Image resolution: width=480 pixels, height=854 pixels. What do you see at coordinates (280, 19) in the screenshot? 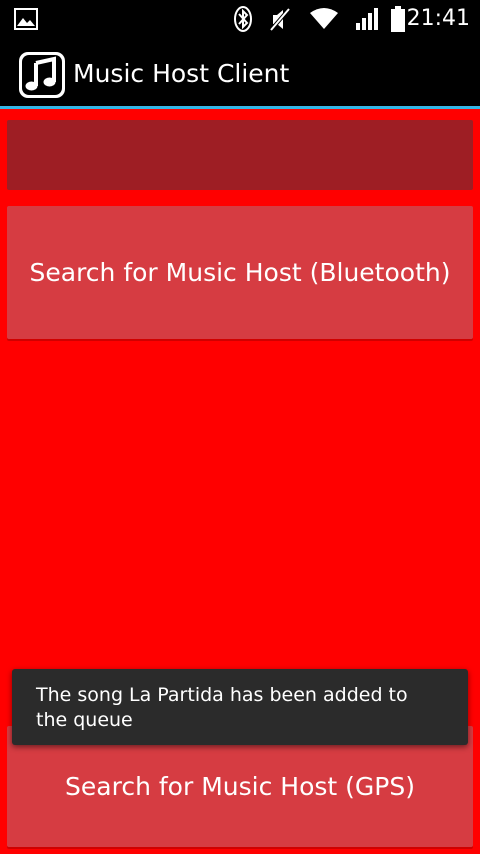
I see `mute-icon` at bounding box center [280, 19].